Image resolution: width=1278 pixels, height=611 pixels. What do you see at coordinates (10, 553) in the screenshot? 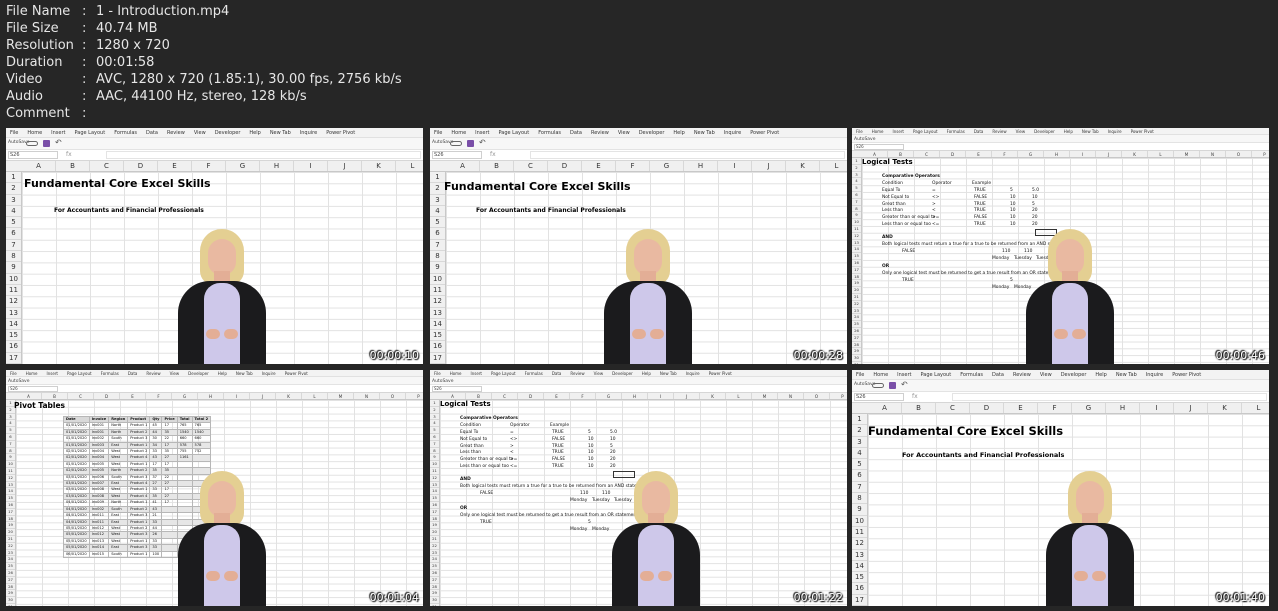
I see `row-header: 23` at bounding box center [10, 553].